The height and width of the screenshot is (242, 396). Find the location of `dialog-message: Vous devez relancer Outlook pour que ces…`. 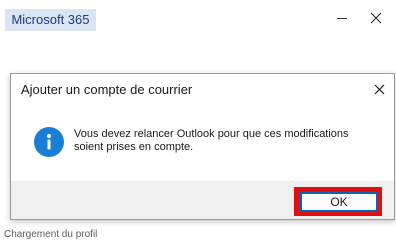

dialog-message: Vous devez relancer Outlook pour que ces… is located at coordinates (211, 140).